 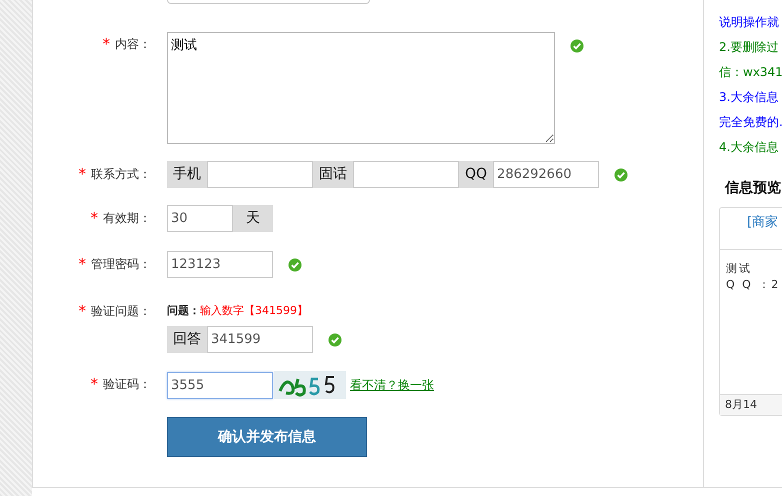 I want to click on field-prefix: 手机, so click(x=187, y=174).